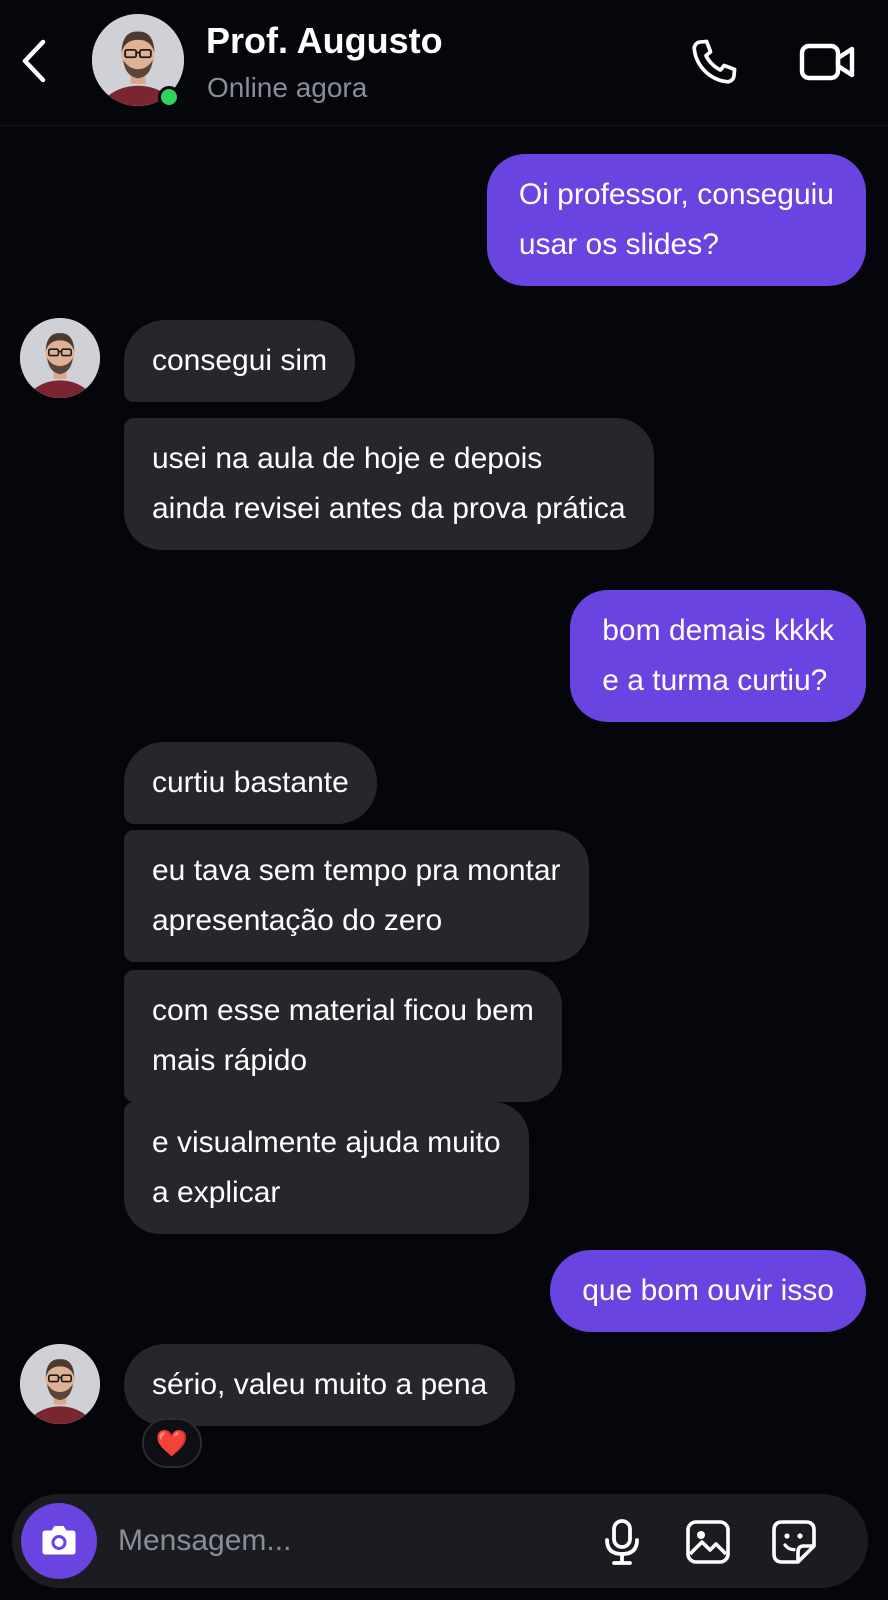 The image size is (888, 1600). I want to click on message-text: curtiu bastante, so click(250, 782).